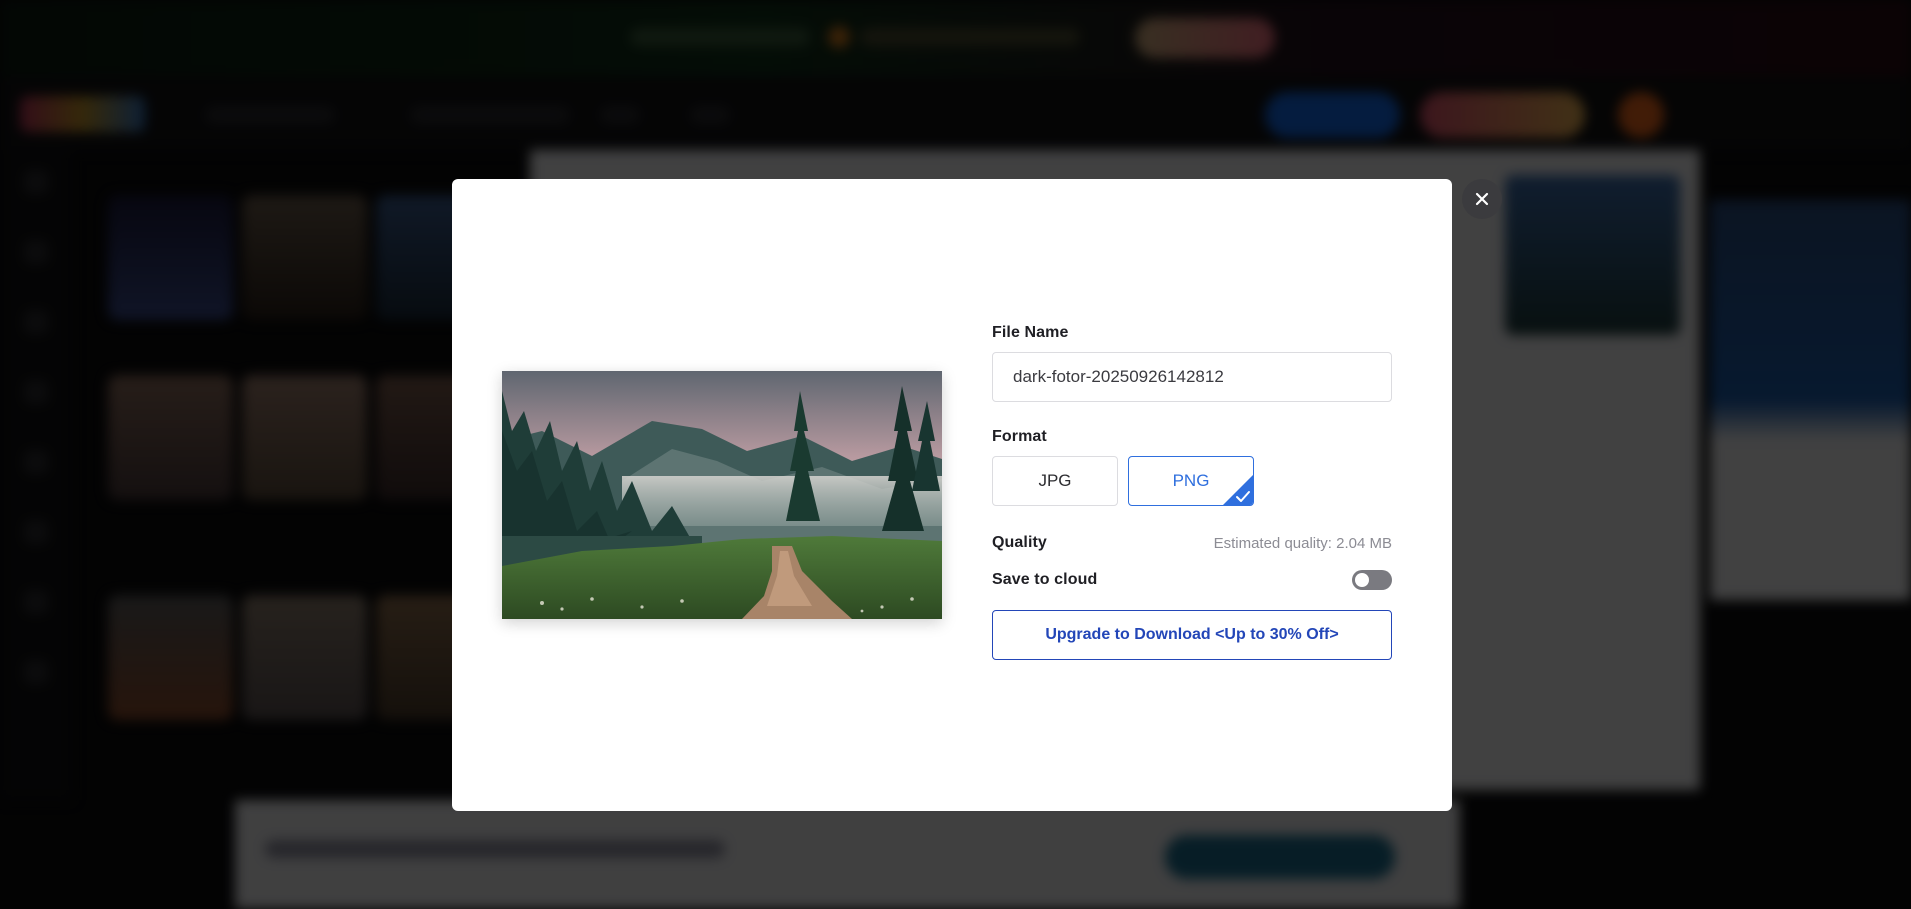 The image size is (1911, 909). I want to click on image-preview, so click(722, 495).